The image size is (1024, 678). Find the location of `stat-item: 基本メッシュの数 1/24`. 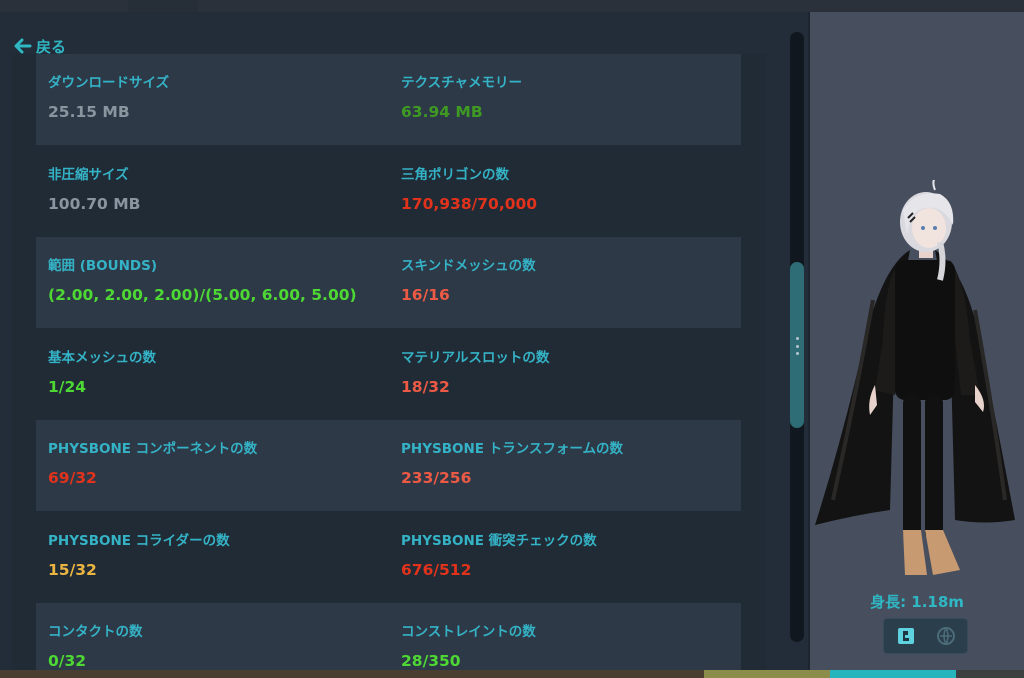

stat-item: 基本メッシュの数 1/24 is located at coordinates (218, 374).